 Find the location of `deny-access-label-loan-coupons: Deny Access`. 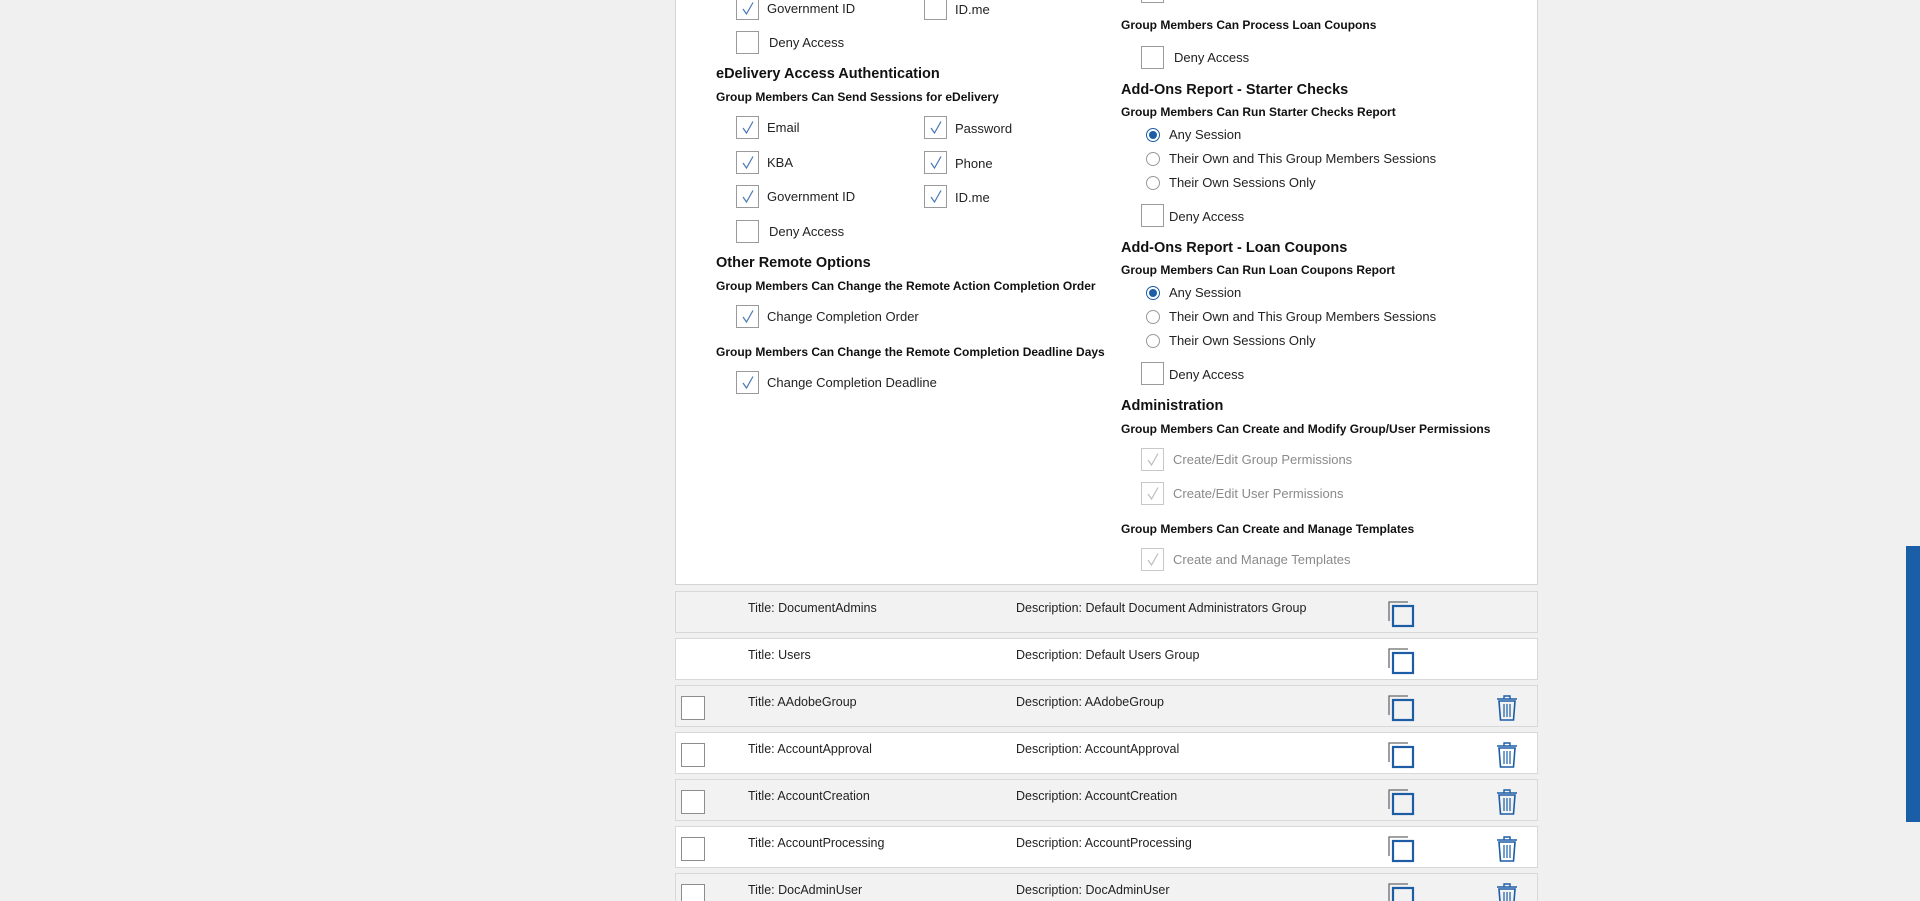

deny-access-label-loan-coupons: Deny Access is located at coordinates (1212, 57).